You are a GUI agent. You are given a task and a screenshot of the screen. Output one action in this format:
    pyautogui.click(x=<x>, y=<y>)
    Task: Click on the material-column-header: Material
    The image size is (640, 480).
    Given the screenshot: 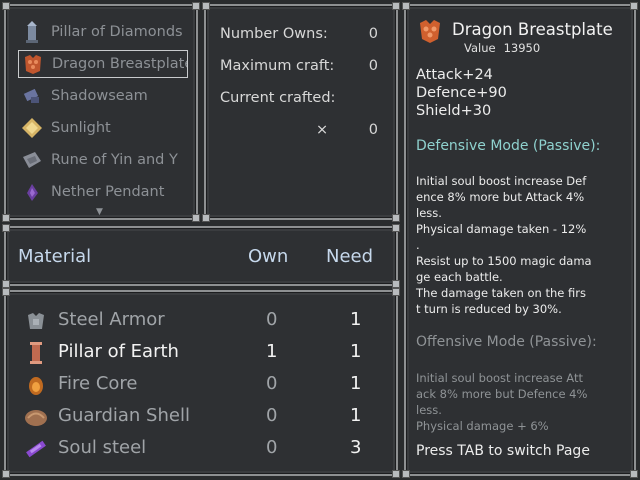 What is the action you would take?
    pyautogui.click(x=55, y=256)
    